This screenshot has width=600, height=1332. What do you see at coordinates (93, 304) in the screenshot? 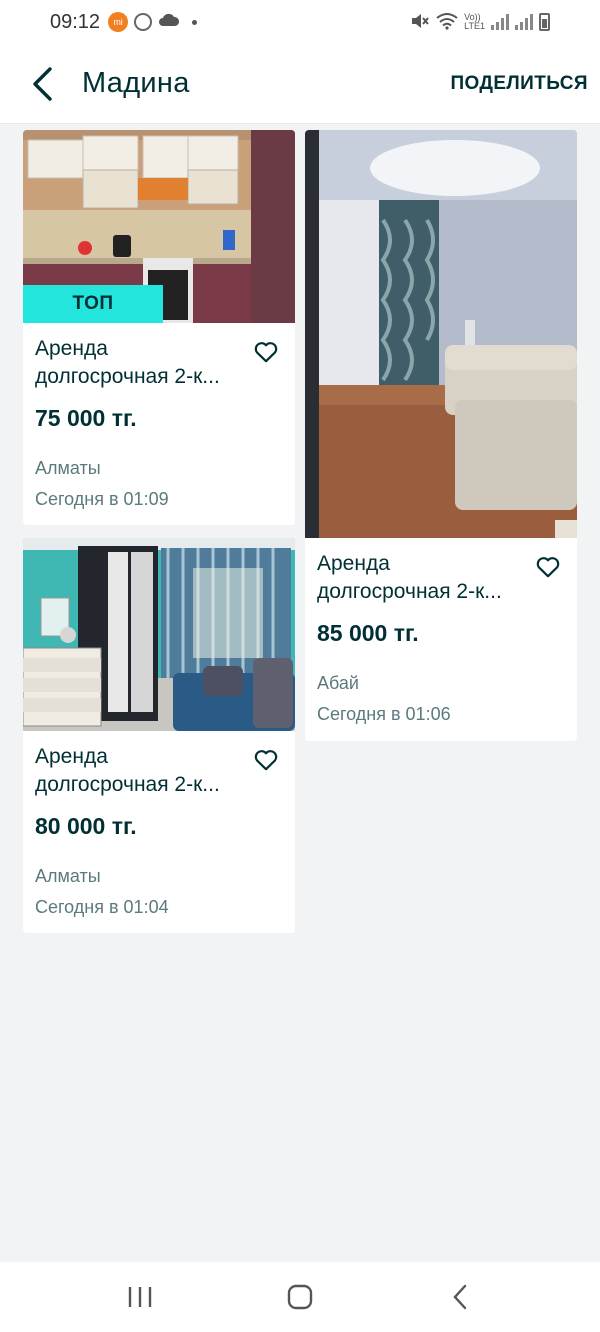
I see `top-badge: ТОП` at bounding box center [93, 304].